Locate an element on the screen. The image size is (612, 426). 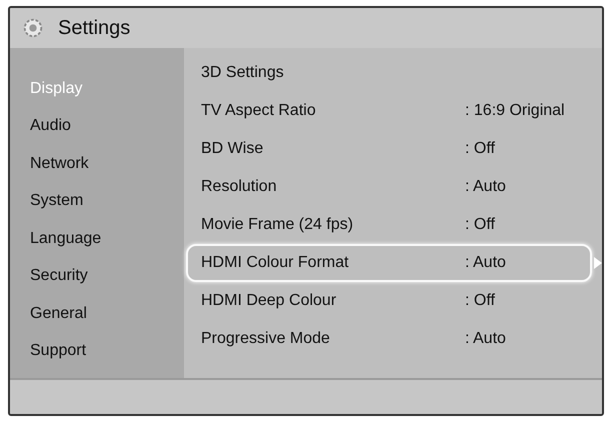
setting-label: TV Aspect Ratio is located at coordinates (259, 111).